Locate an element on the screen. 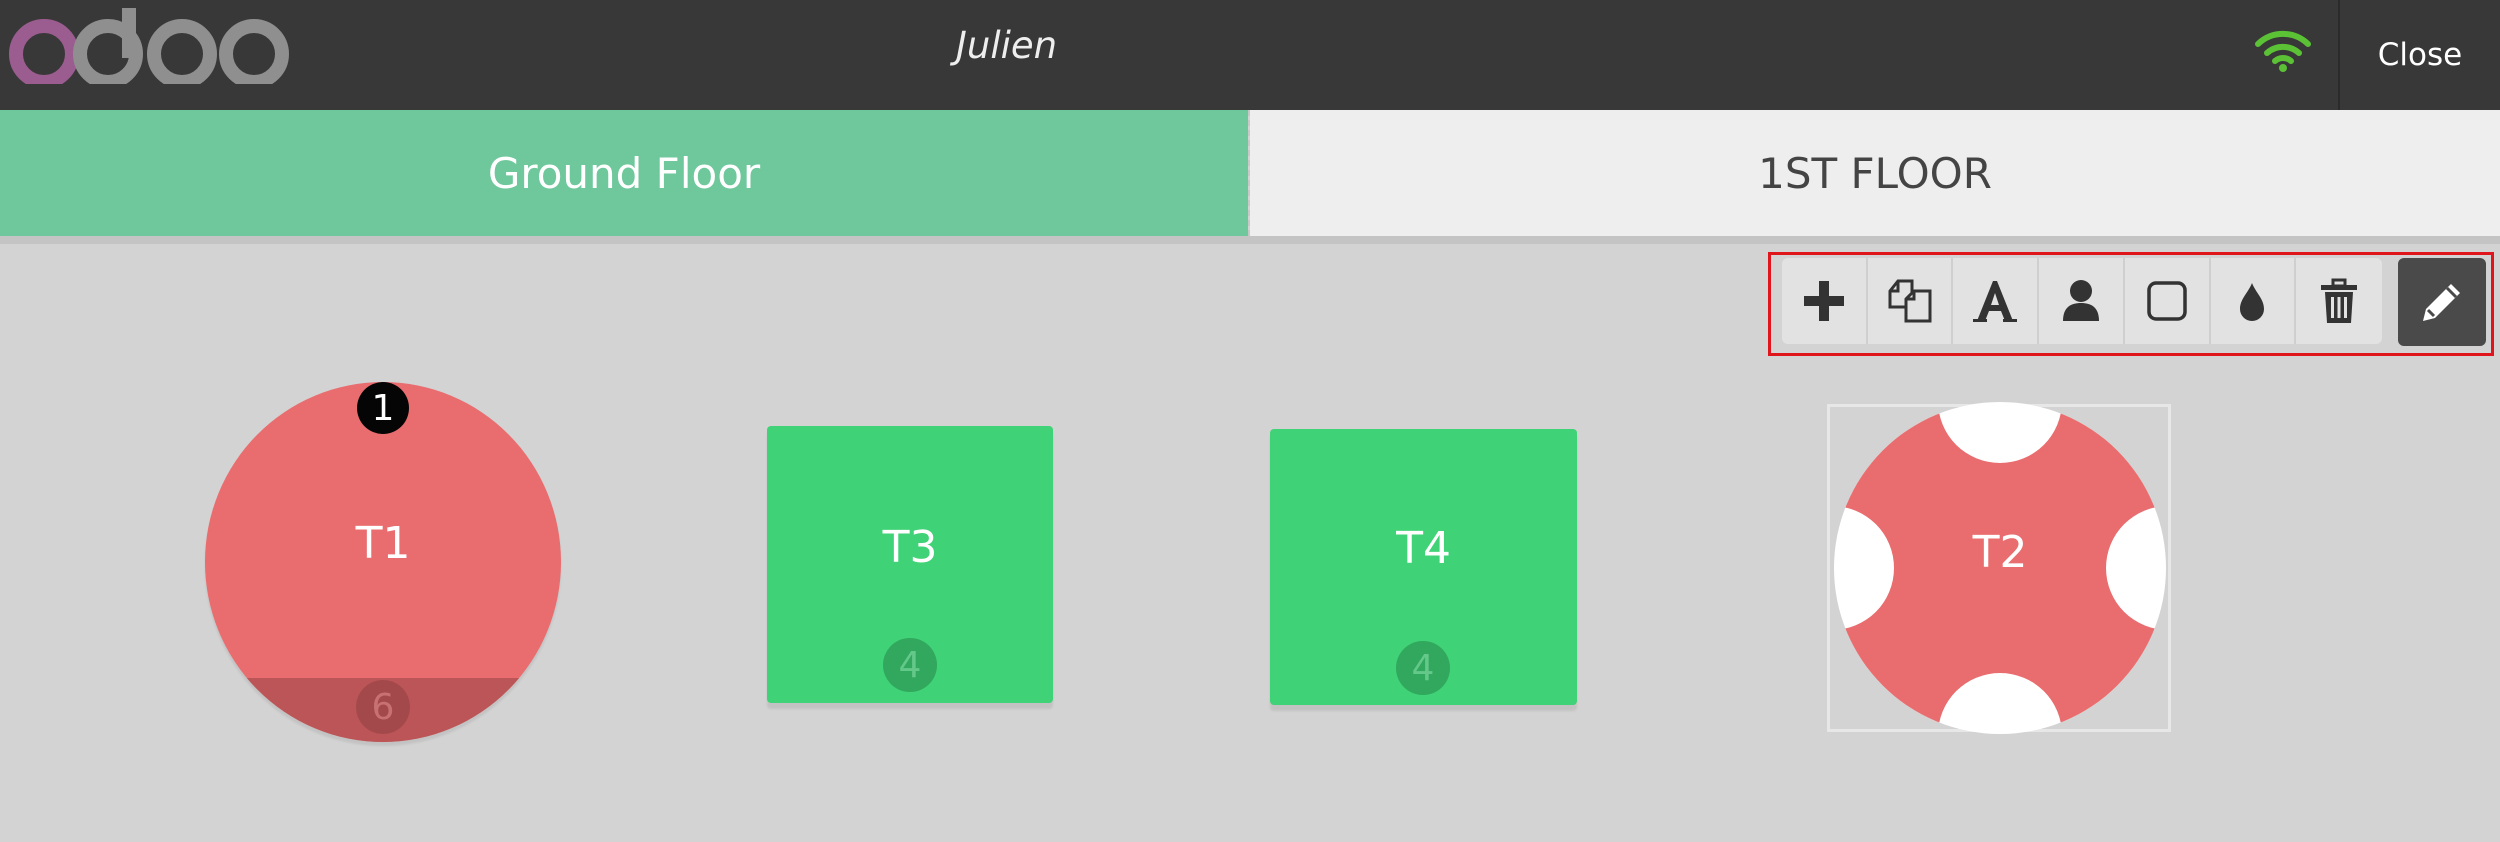 This screenshot has height=842, width=2500. table-t1: T1 6 is located at coordinates (383, 562).